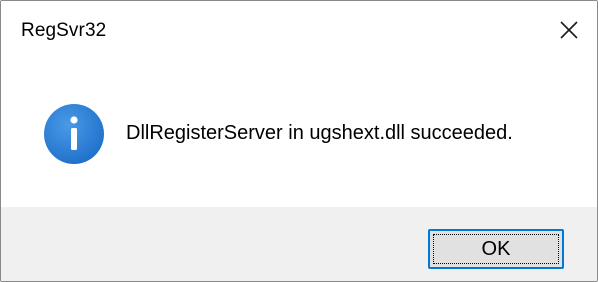 This screenshot has width=598, height=282. I want to click on info-icon, so click(74, 134).